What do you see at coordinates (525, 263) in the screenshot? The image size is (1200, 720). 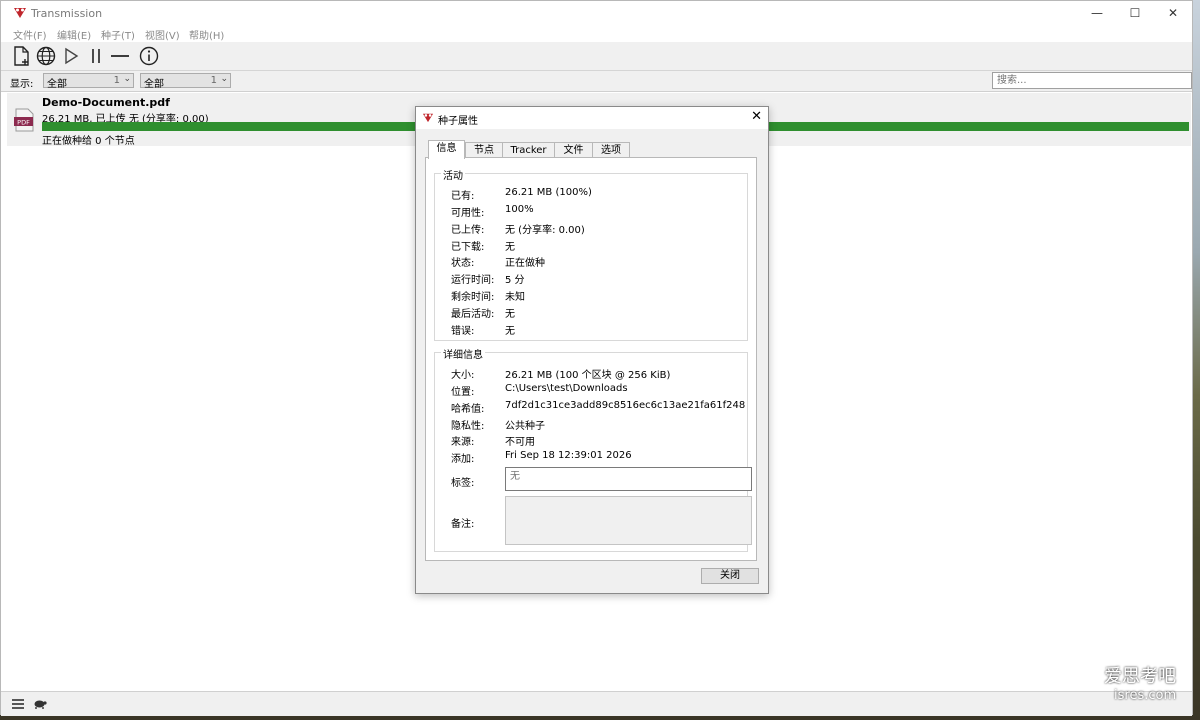 I see `state-value: 正在做种` at bounding box center [525, 263].